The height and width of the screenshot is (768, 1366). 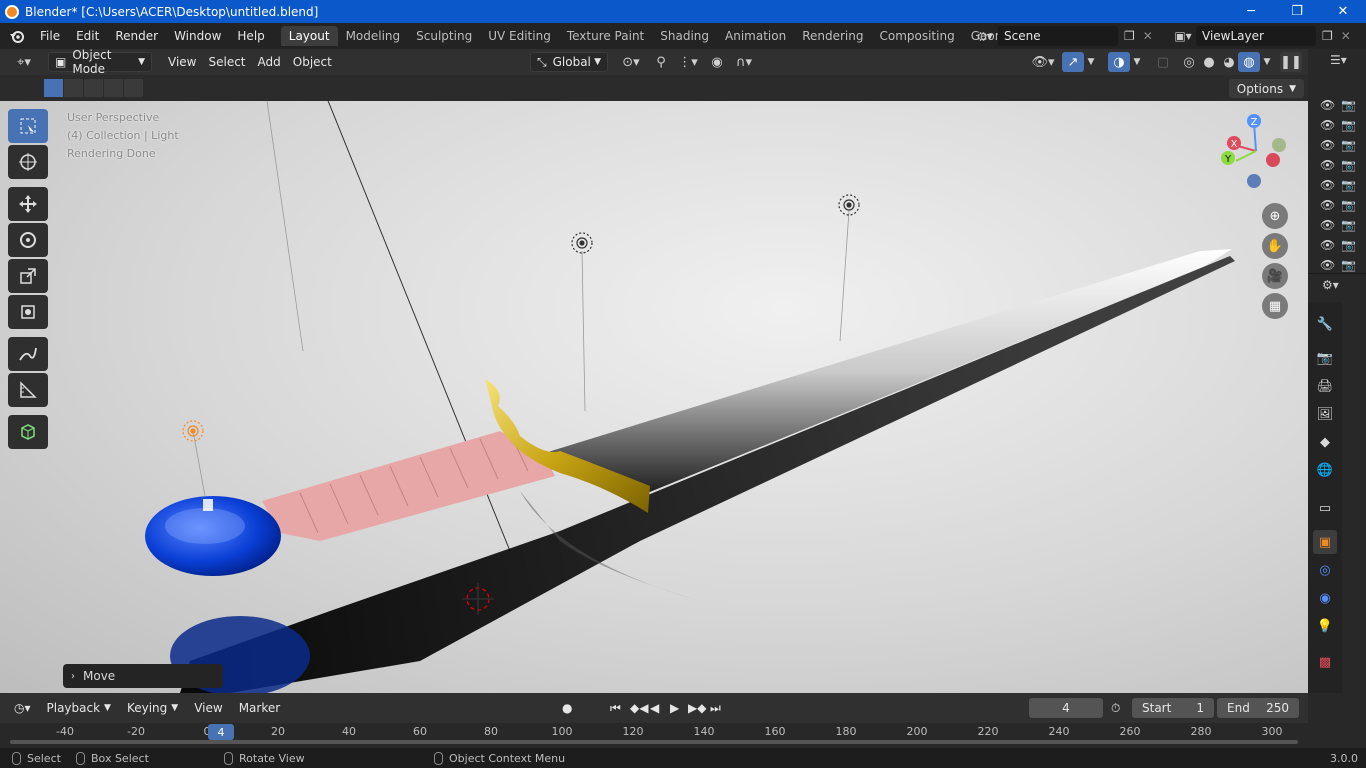 I want to click on proportional-edit-icon: ◉, so click(x=717, y=62).